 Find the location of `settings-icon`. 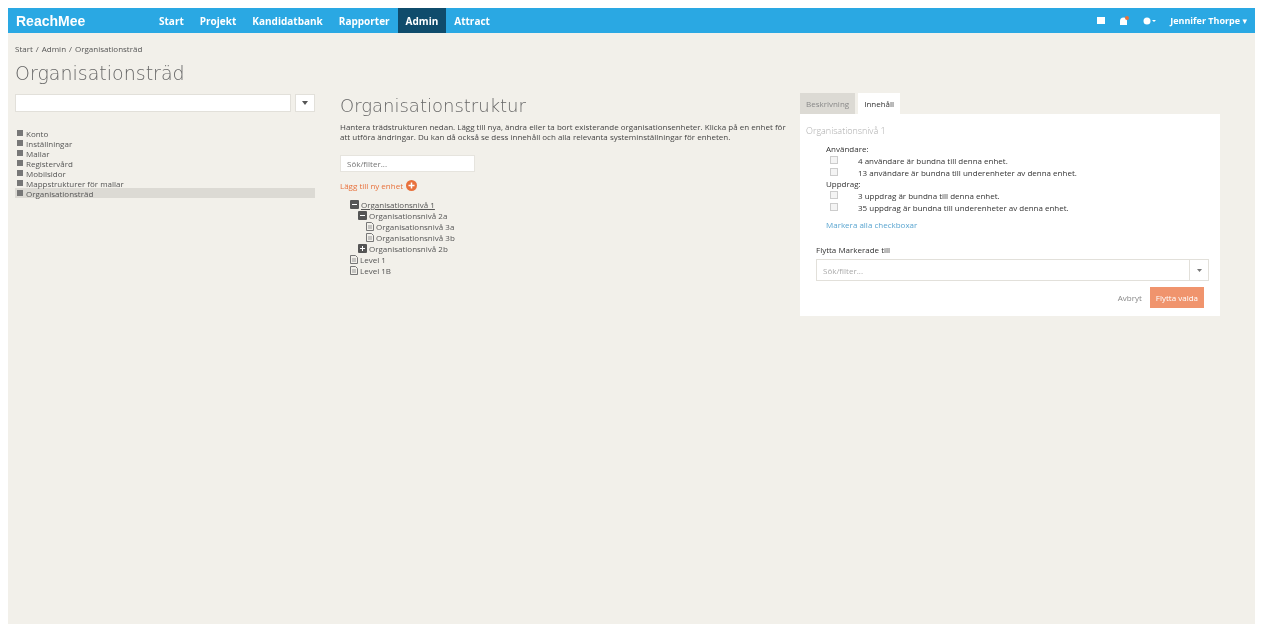

settings-icon is located at coordinates (1150, 20).